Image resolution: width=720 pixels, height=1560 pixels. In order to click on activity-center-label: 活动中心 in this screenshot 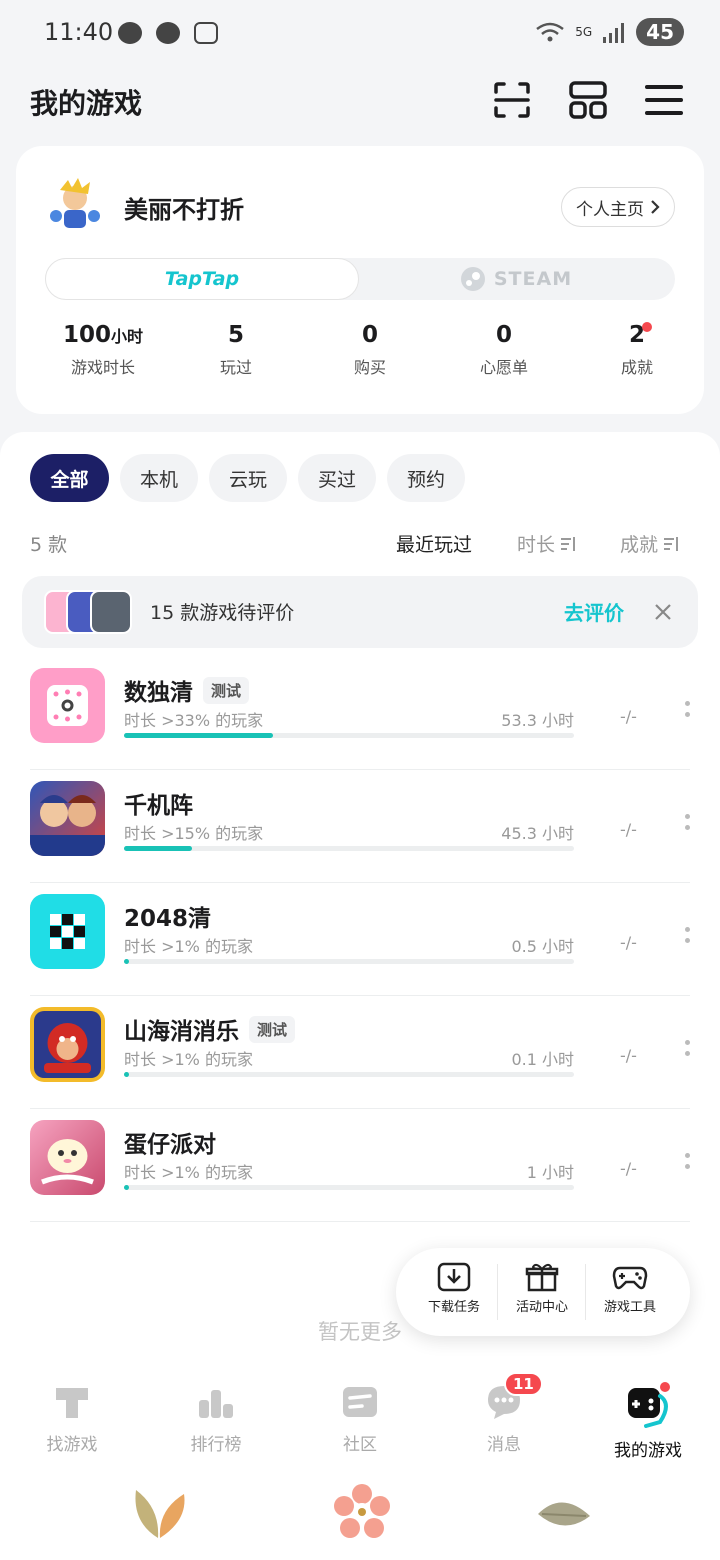, I will do `click(541, 1307)`.